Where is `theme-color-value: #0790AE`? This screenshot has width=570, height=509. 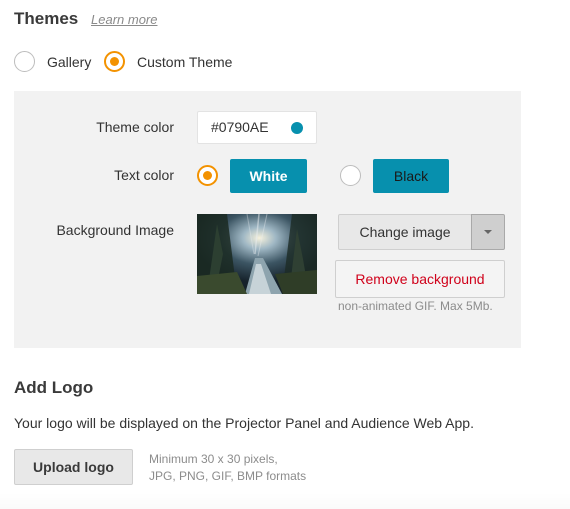
theme-color-value: #0790AE is located at coordinates (240, 127).